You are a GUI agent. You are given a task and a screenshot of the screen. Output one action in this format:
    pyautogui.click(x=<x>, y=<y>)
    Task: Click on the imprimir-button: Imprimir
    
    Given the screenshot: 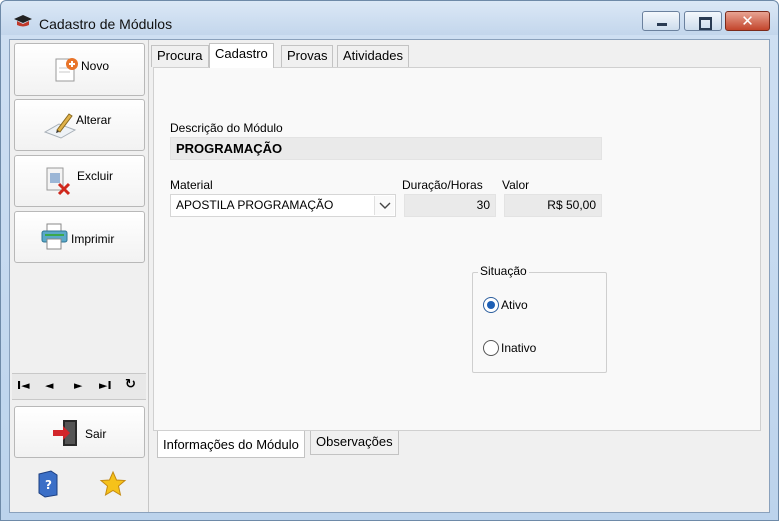 What is the action you would take?
    pyautogui.click(x=79, y=237)
    